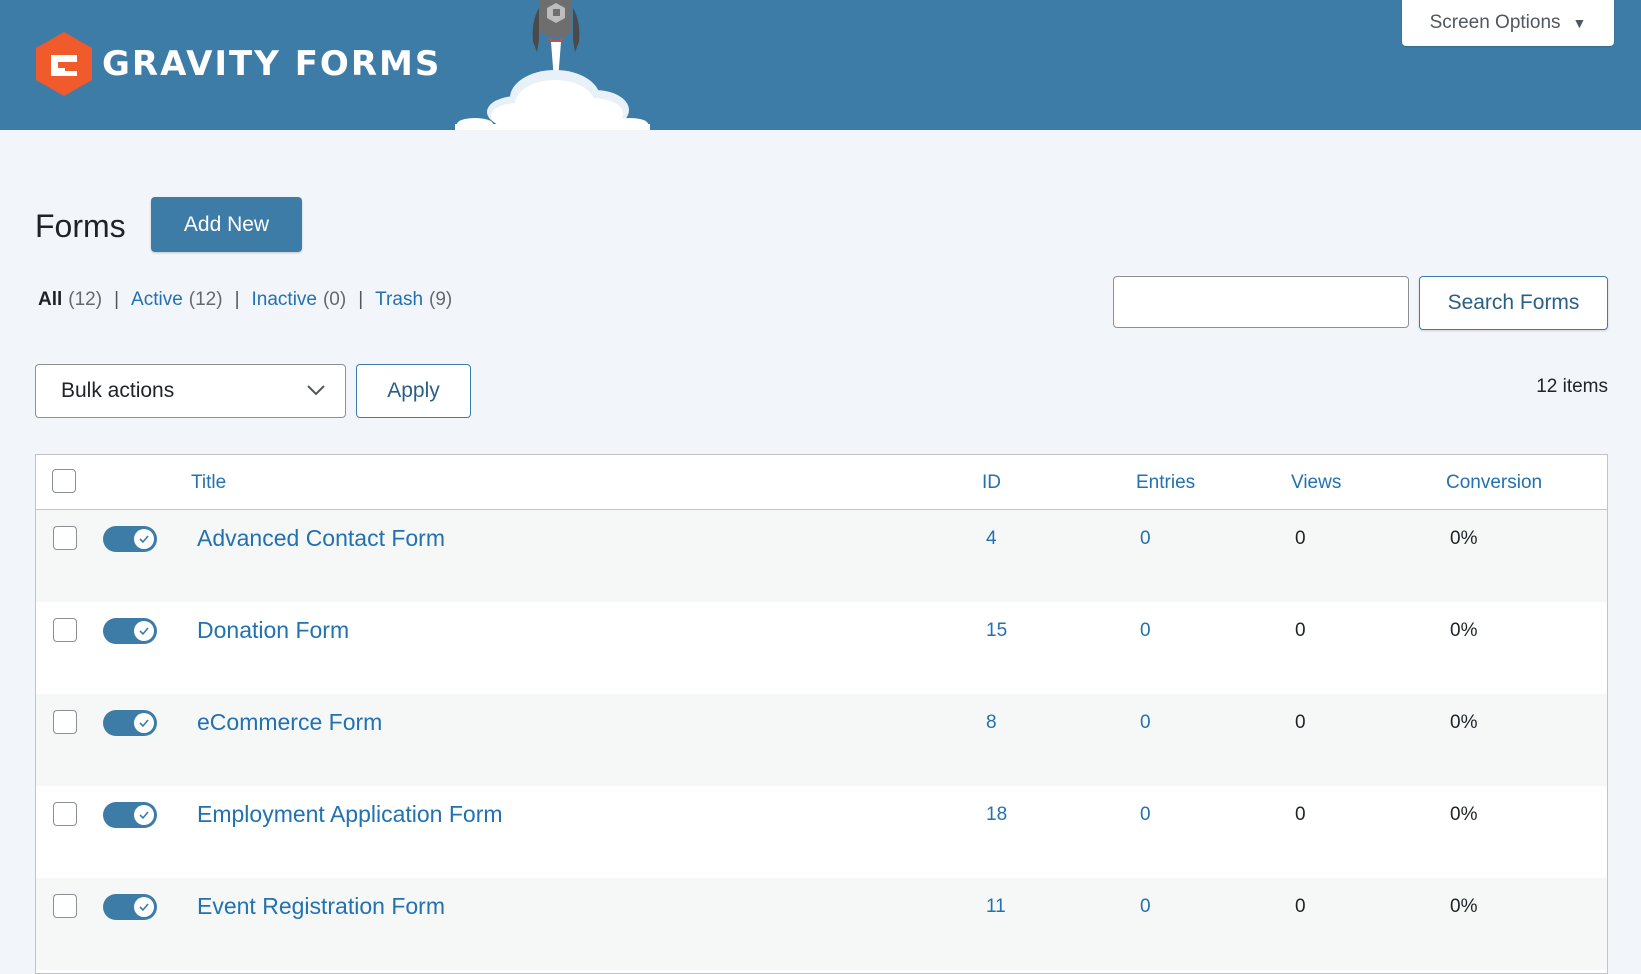 The width and height of the screenshot is (1641, 974). I want to click on table-row: Advanced Contact Form 4 0 0 0%, so click(821, 556).